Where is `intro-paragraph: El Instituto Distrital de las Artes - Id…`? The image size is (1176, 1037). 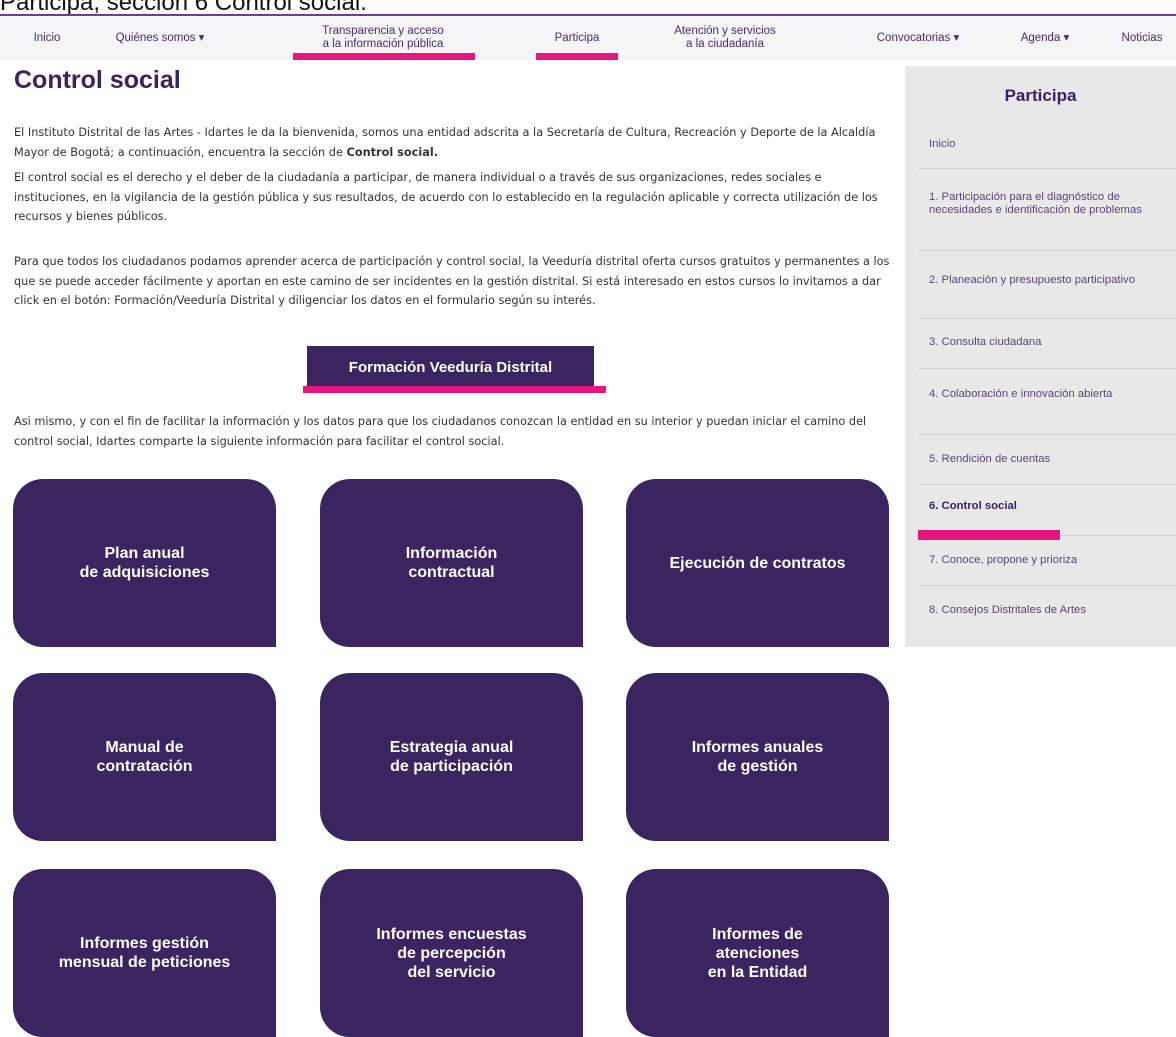 intro-paragraph: El Instituto Distrital de las Artes - Id… is located at coordinates (454, 142).